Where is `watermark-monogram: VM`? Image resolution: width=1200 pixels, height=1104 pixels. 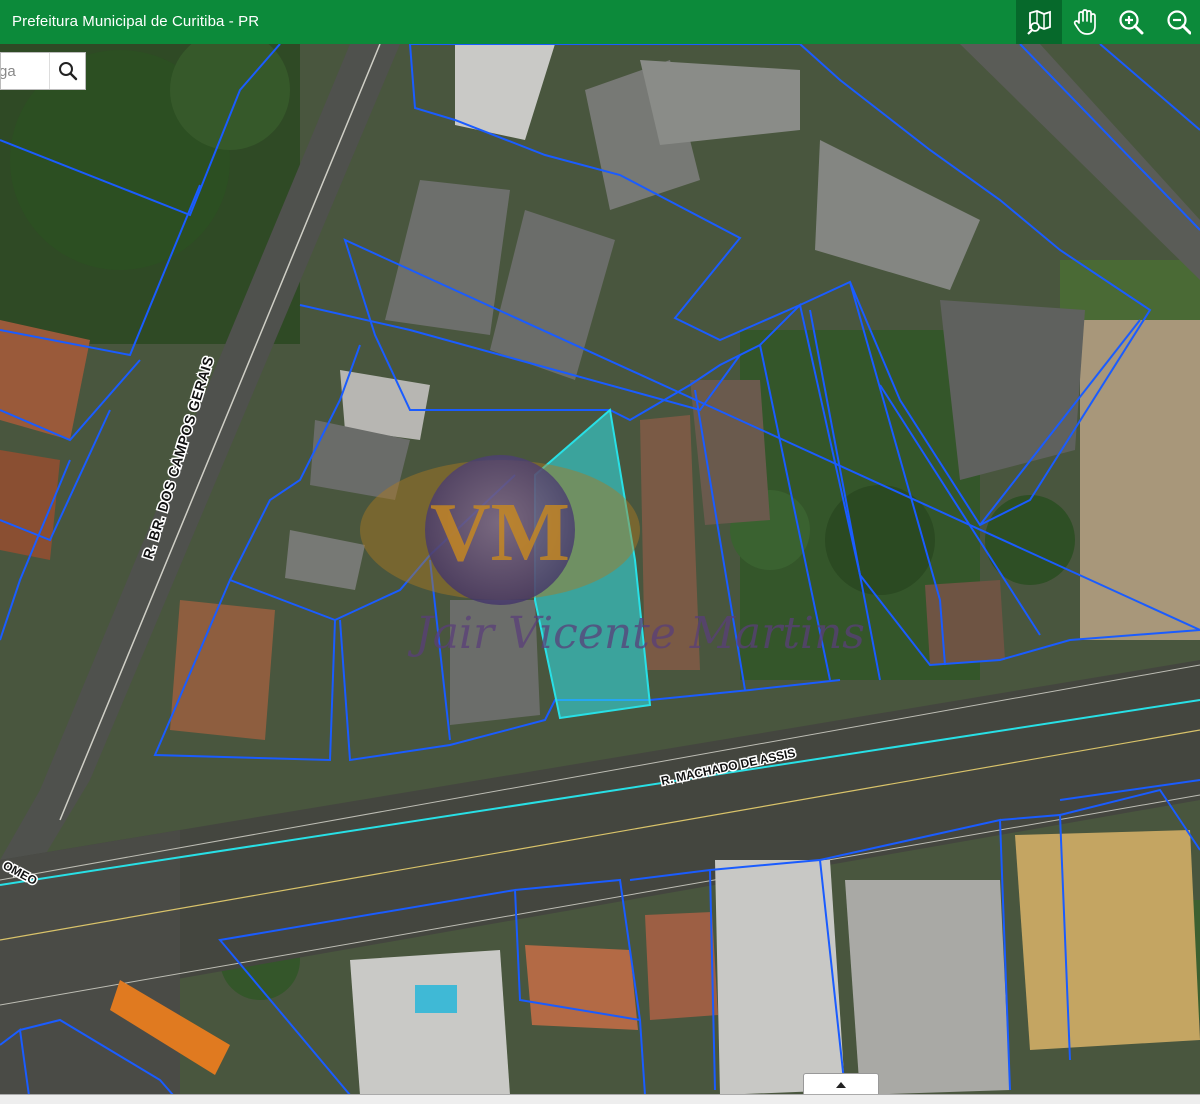 watermark-monogram: VM is located at coordinates (500, 532).